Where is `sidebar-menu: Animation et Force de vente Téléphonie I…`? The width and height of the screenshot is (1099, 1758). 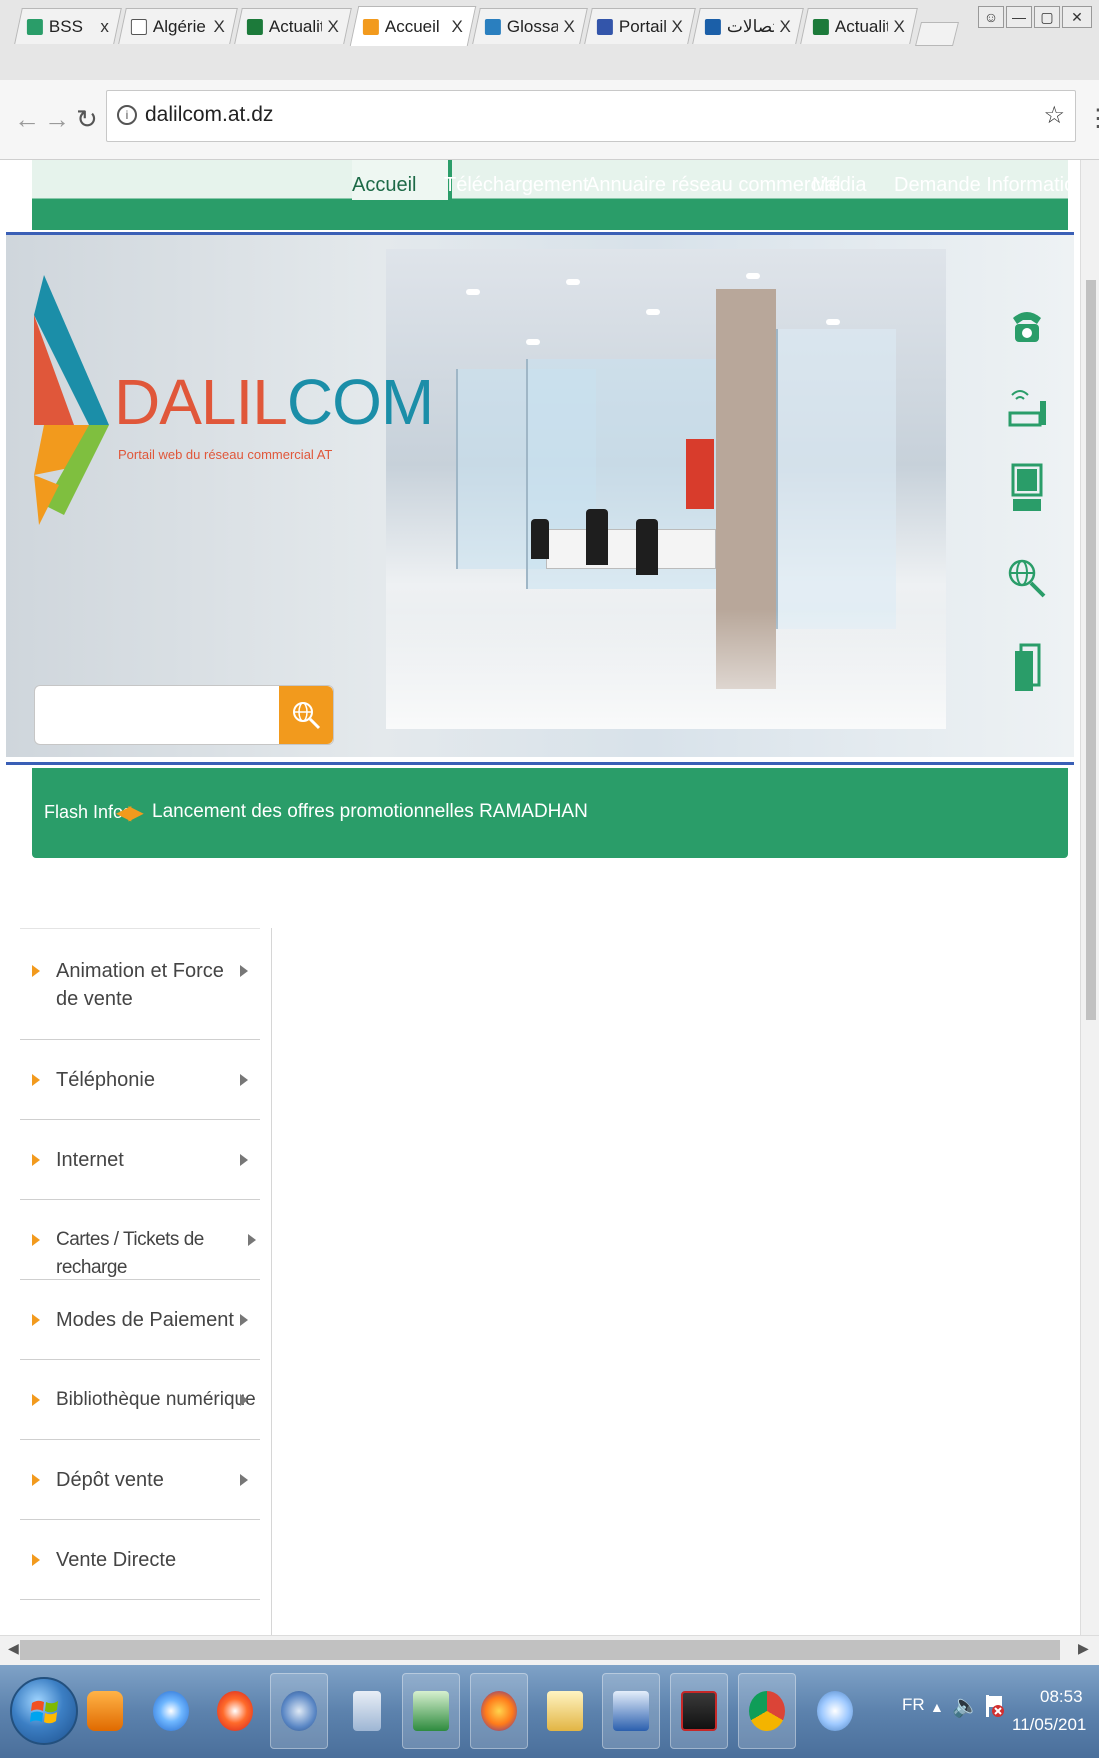 sidebar-menu: Animation et Force de vente Téléphonie I… is located at coordinates (146, 1281).